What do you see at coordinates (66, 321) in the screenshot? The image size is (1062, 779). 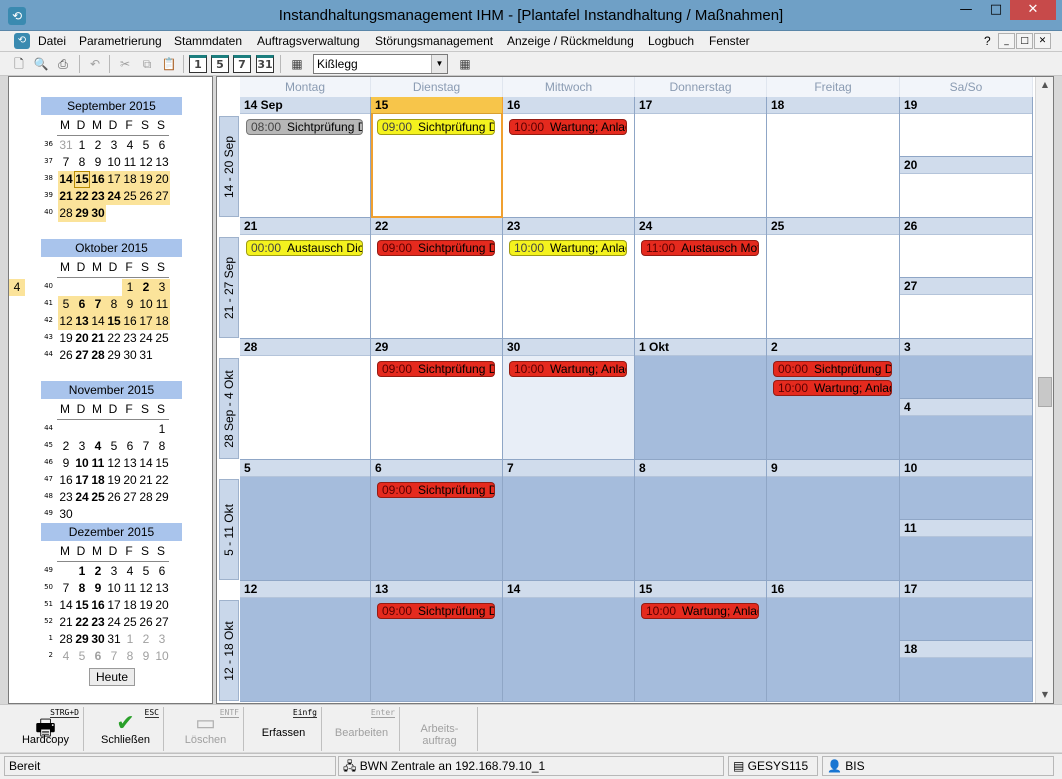 I see `mini-calendar-day: 12` at bounding box center [66, 321].